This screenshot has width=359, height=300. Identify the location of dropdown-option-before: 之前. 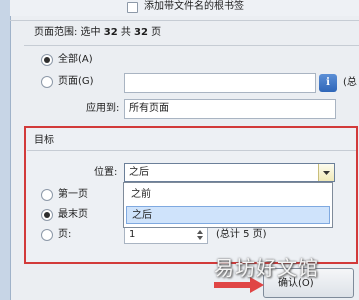
(228, 195).